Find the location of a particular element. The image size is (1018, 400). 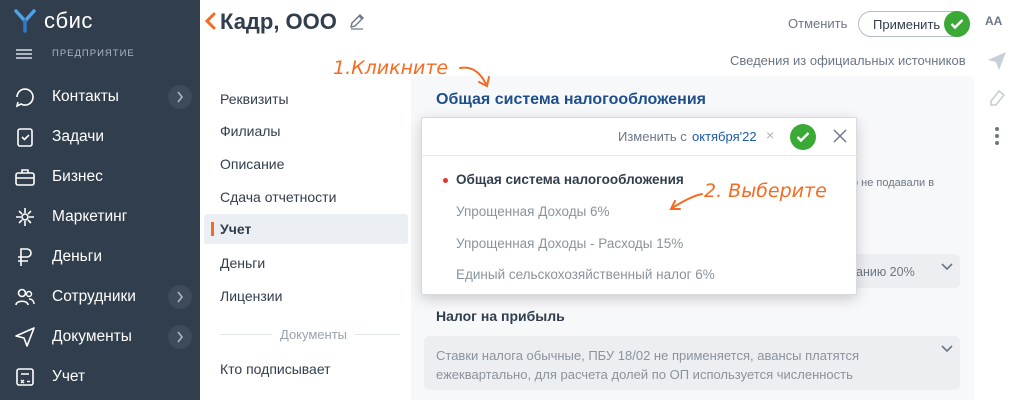

selected-bullet-icon is located at coordinates (445, 180).